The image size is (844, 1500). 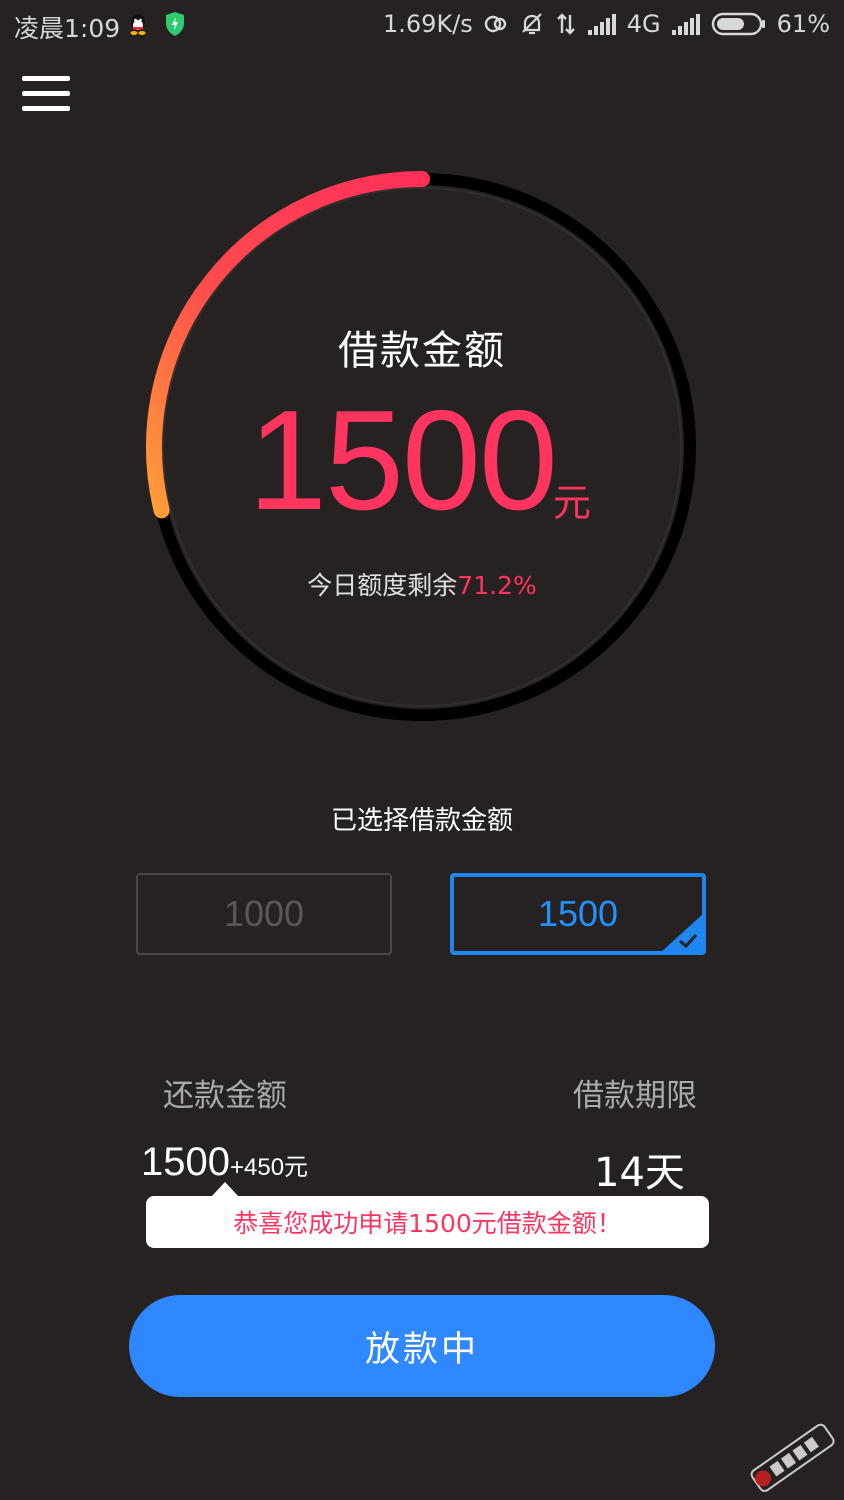 I want to click on watermark-logo, so click(x=792, y=1457).